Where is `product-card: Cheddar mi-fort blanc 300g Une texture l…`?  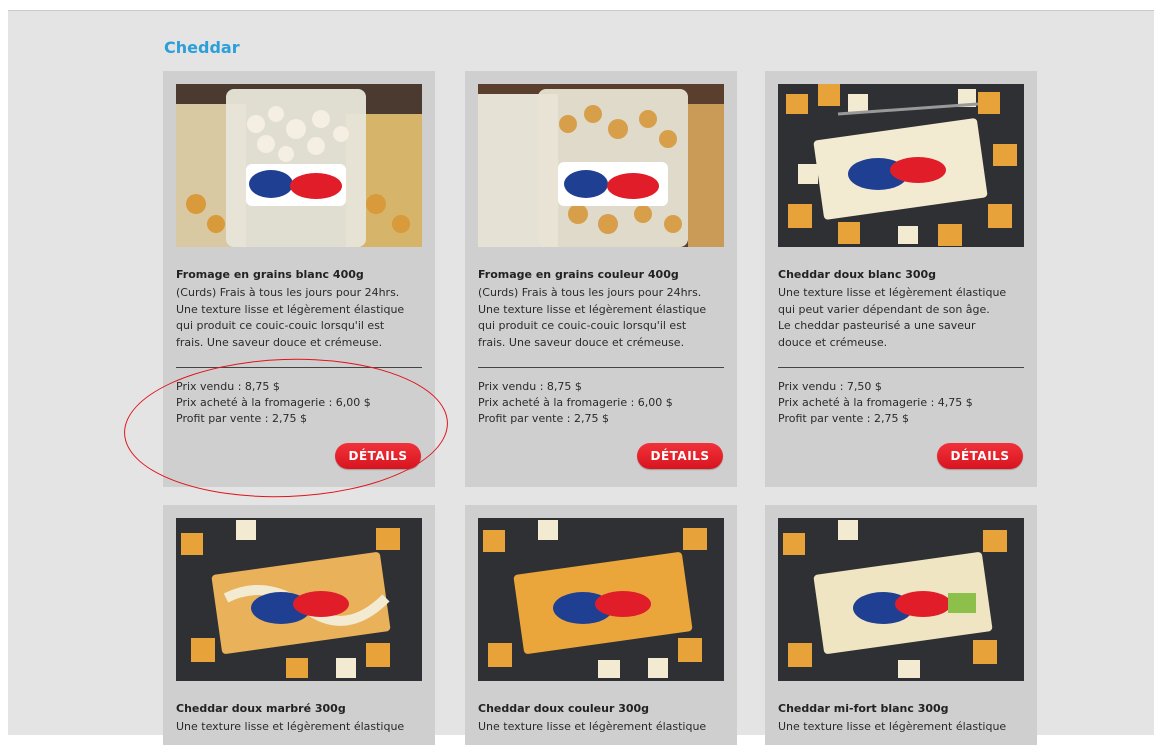 product-card: Cheddar mi-fort blanc 300g Une texture l… is located at coordinates (901, 625).